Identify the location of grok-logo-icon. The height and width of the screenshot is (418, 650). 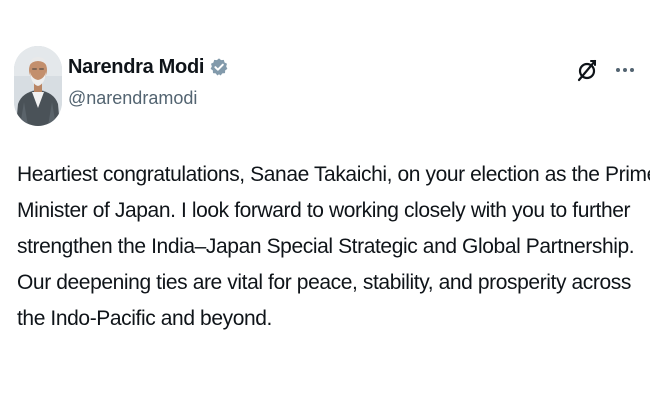
(587, 70).